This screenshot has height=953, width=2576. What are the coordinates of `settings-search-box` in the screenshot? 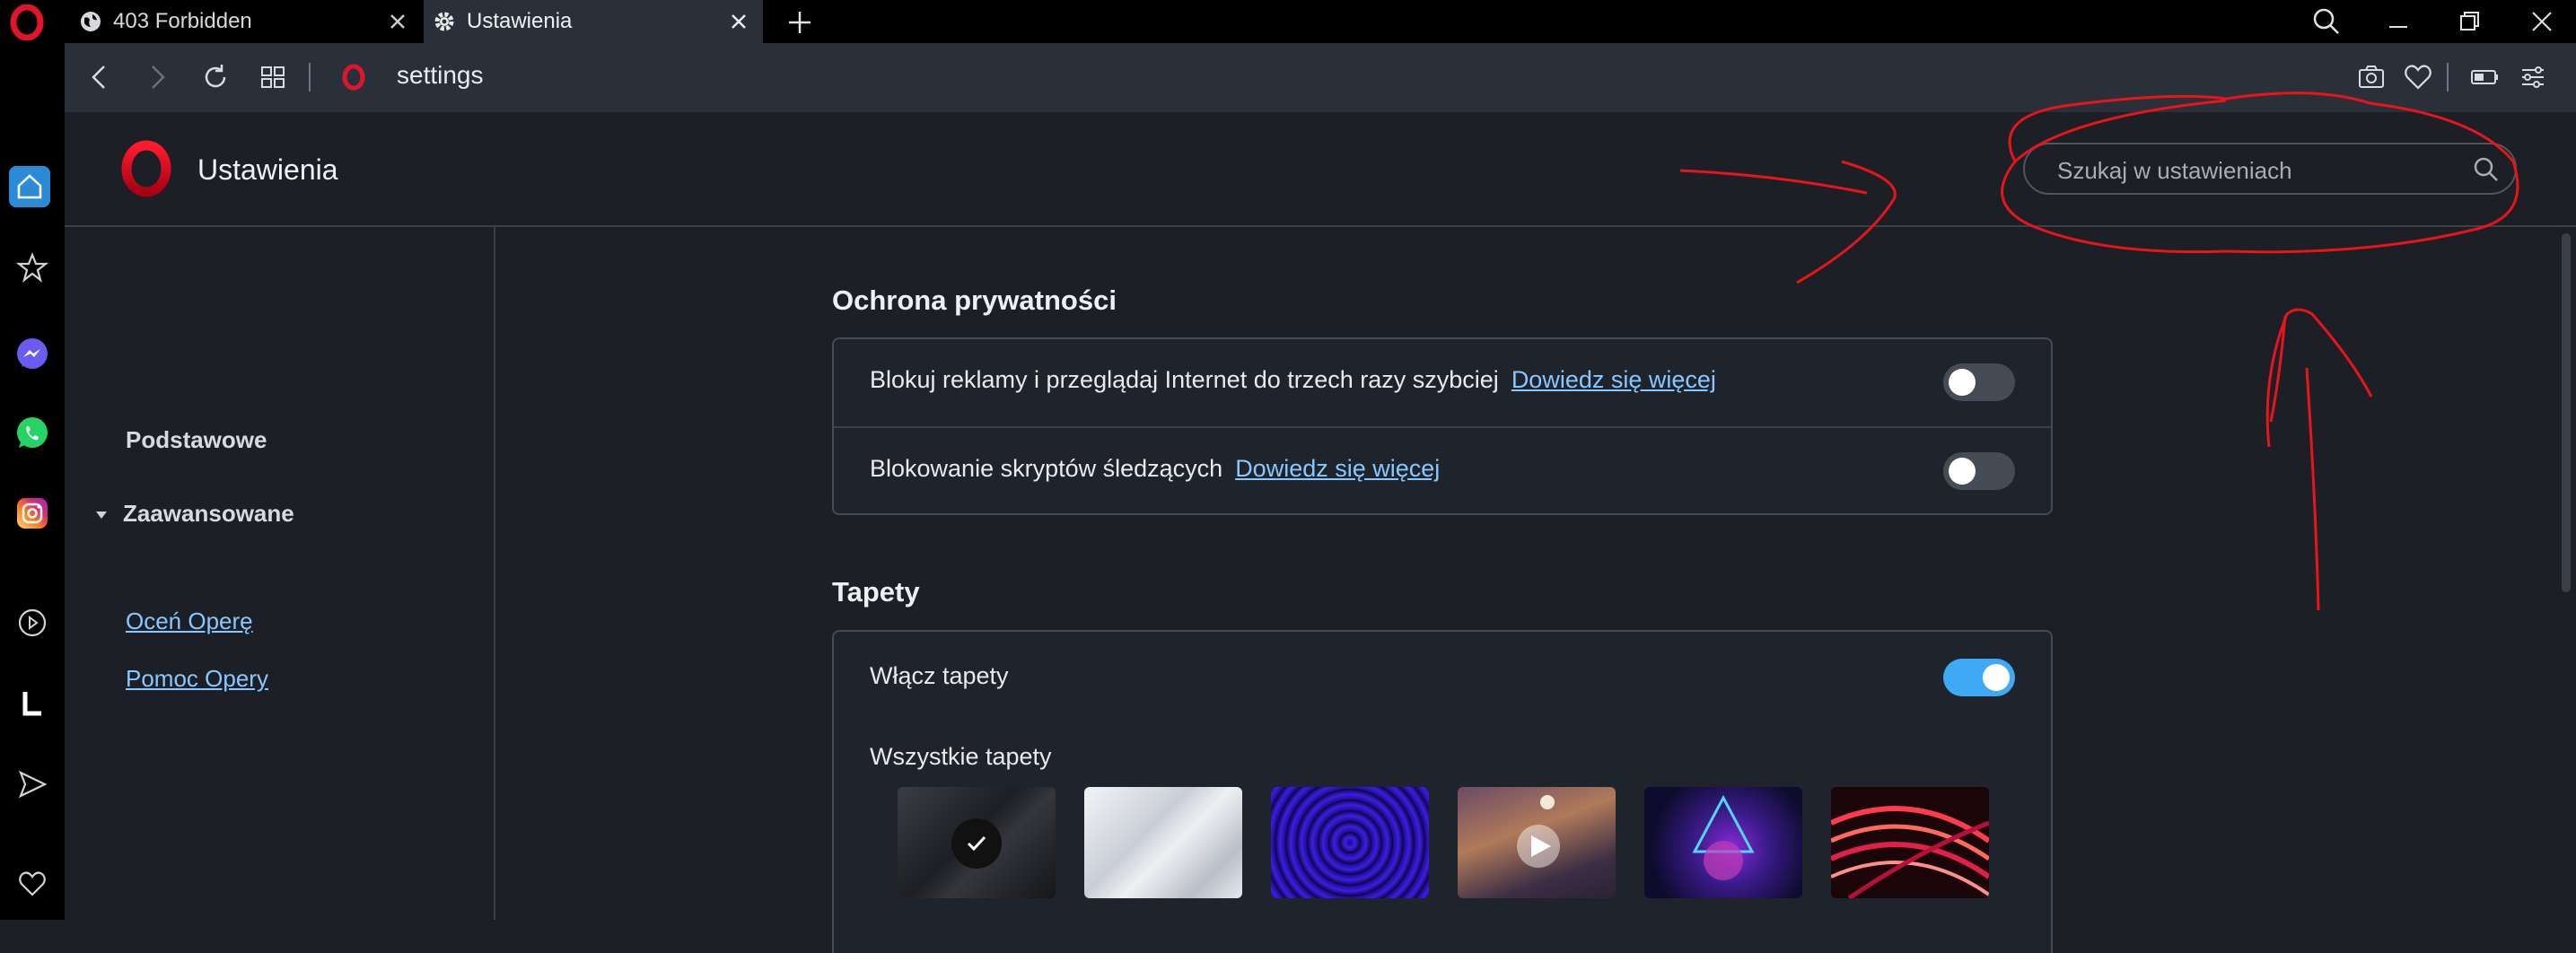 It's located at (2270, 169).